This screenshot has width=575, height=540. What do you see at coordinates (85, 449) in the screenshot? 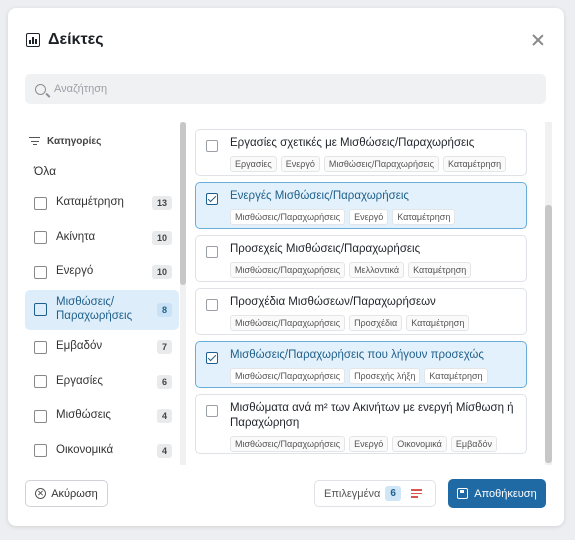
I see `sidebar-item-label: Οικονομικά` at bounding box center [85, 449].